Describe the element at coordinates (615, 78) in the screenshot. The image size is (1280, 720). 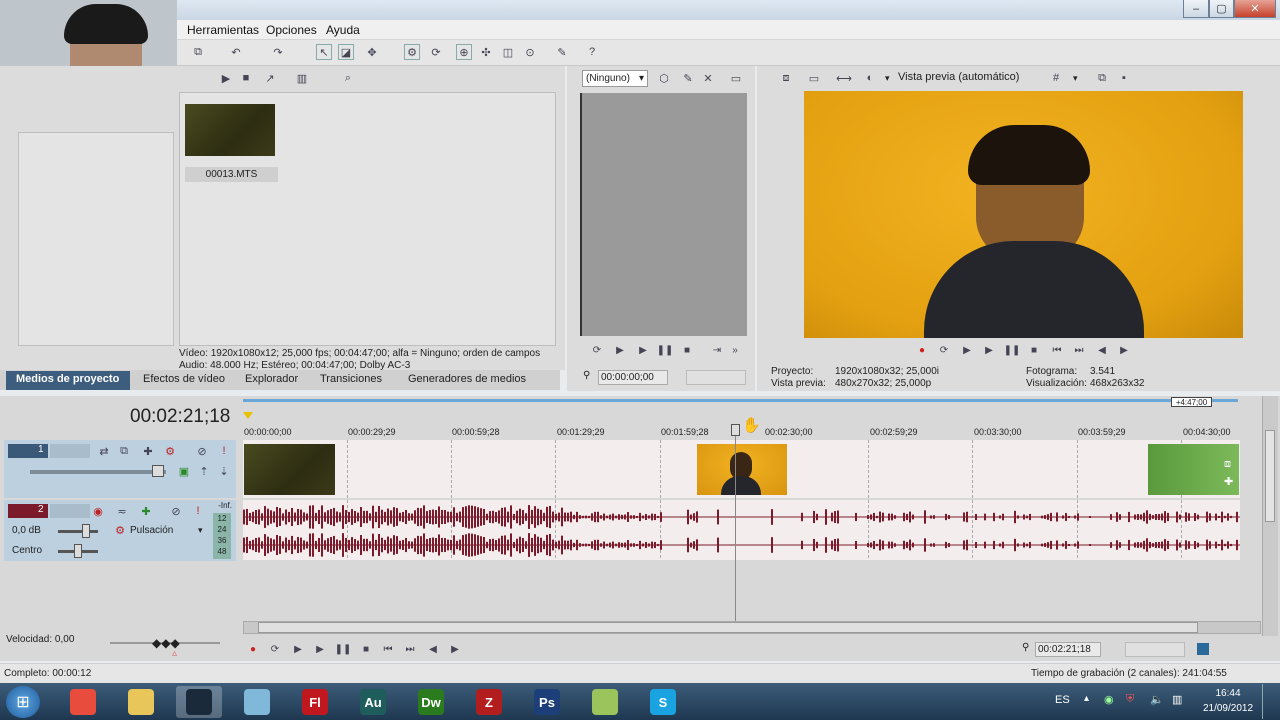
I see `trimmer-select: (Ninguno) ▾` at that location.